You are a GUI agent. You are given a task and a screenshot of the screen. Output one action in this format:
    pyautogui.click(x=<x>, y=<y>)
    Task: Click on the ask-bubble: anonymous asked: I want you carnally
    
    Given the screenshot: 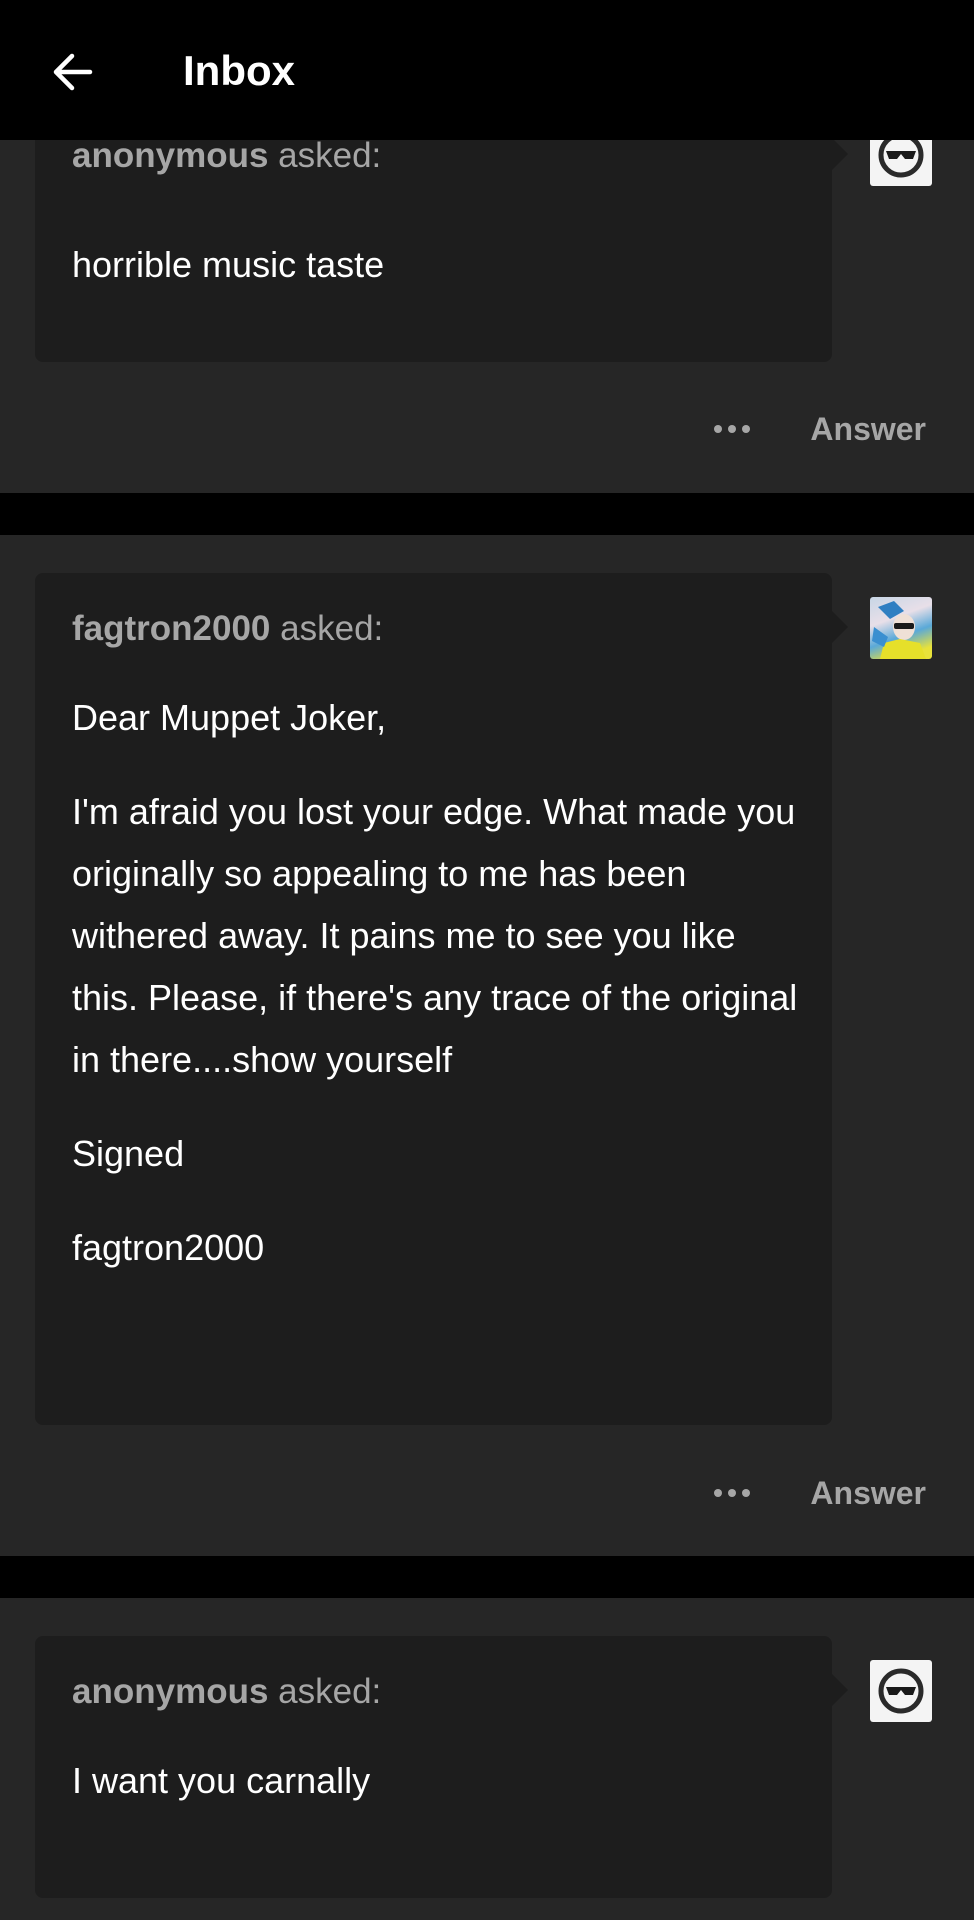 What is the action you would take?
    pyautogui.click(x=441, y=1767)
    